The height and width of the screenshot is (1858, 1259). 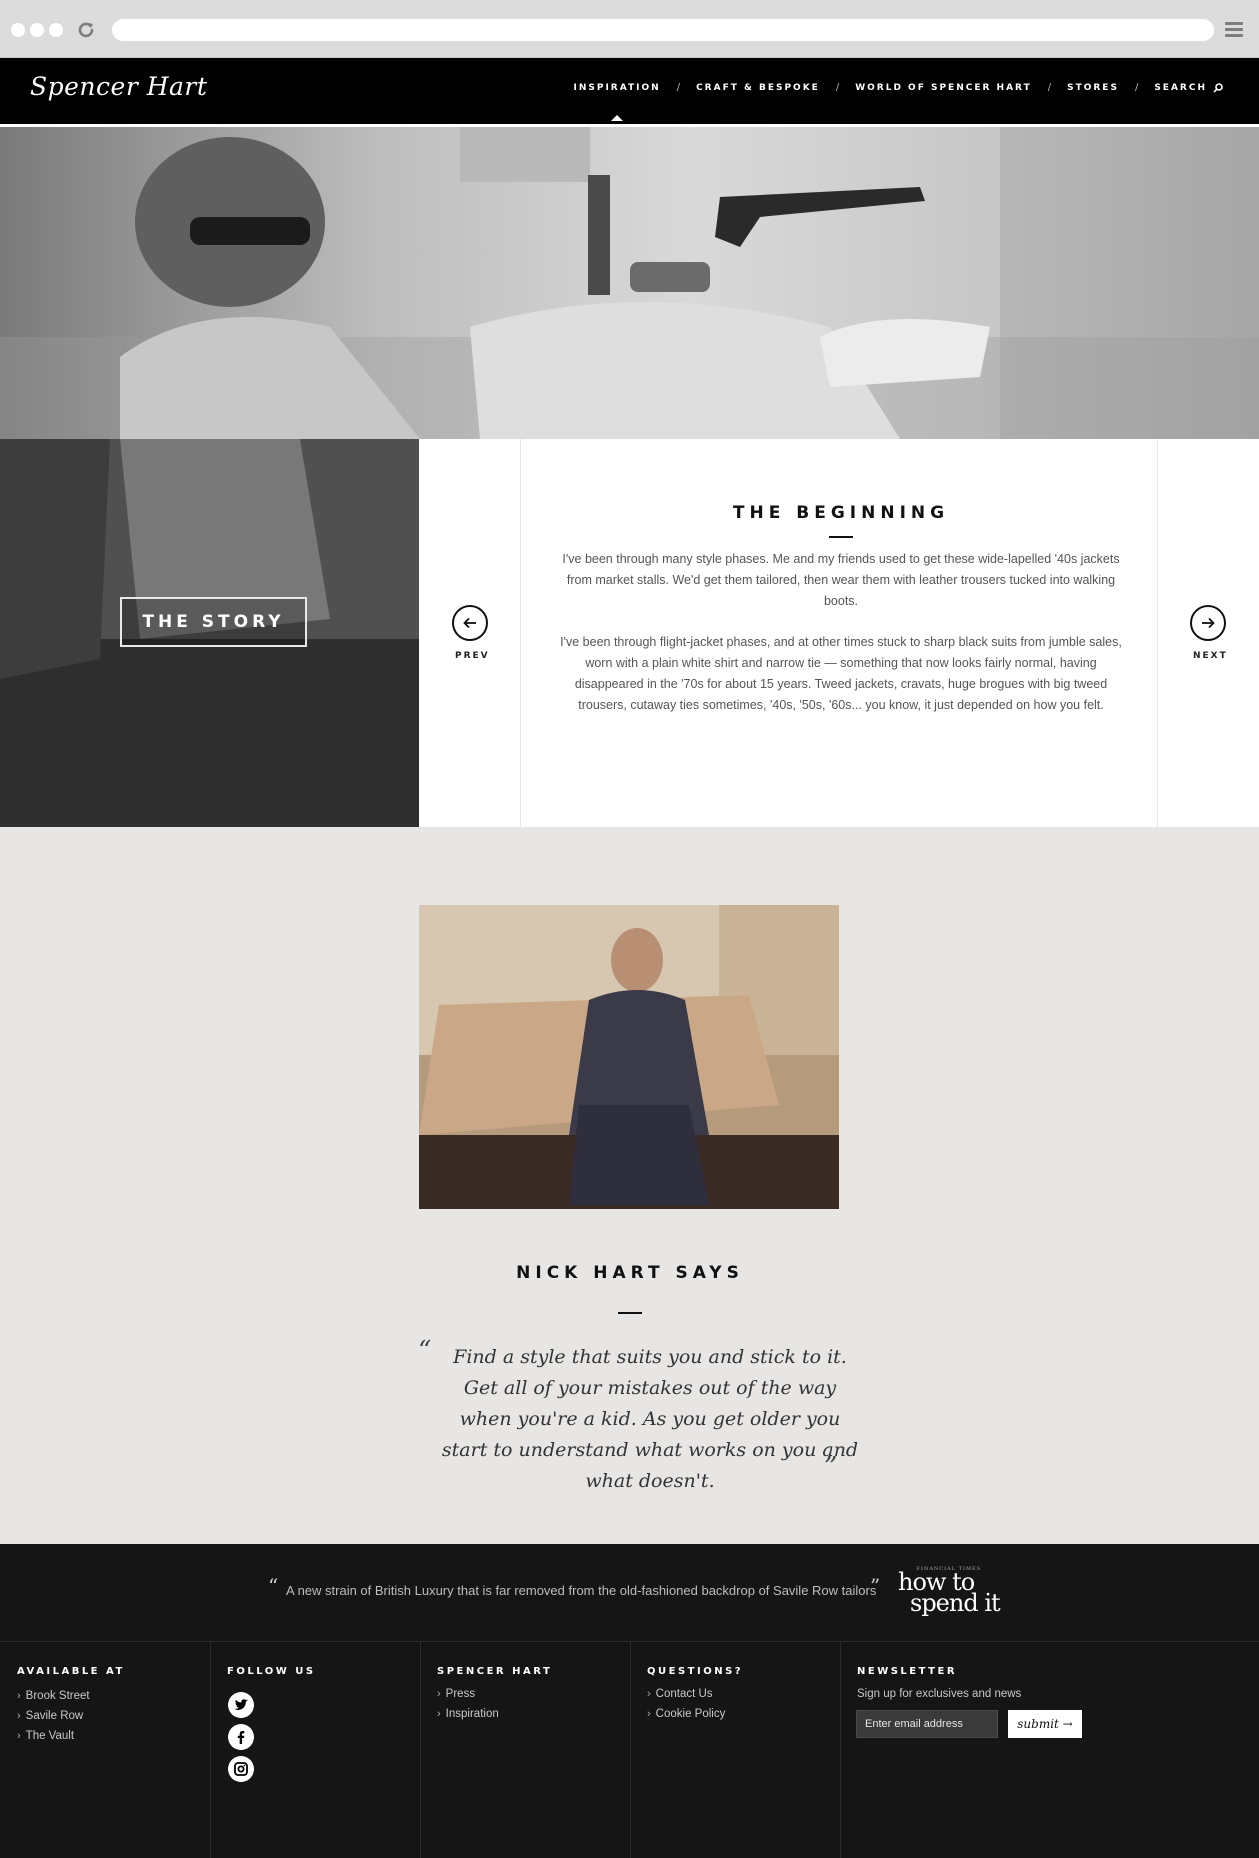 What do you see at coordinates (617, 102) in the screenshot?
I see `nav-inspiration: INSPIRATION` at bounding box center [617, 102].